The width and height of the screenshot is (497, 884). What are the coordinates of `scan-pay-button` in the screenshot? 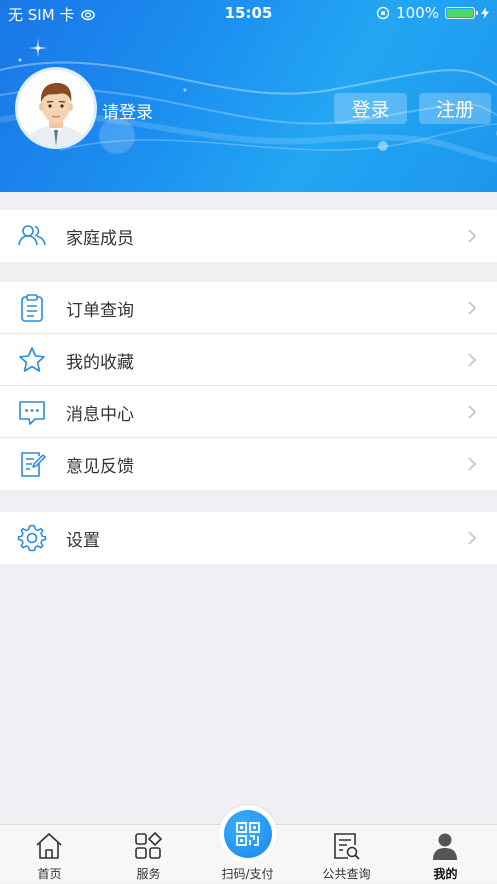 It's located at (248, 834).